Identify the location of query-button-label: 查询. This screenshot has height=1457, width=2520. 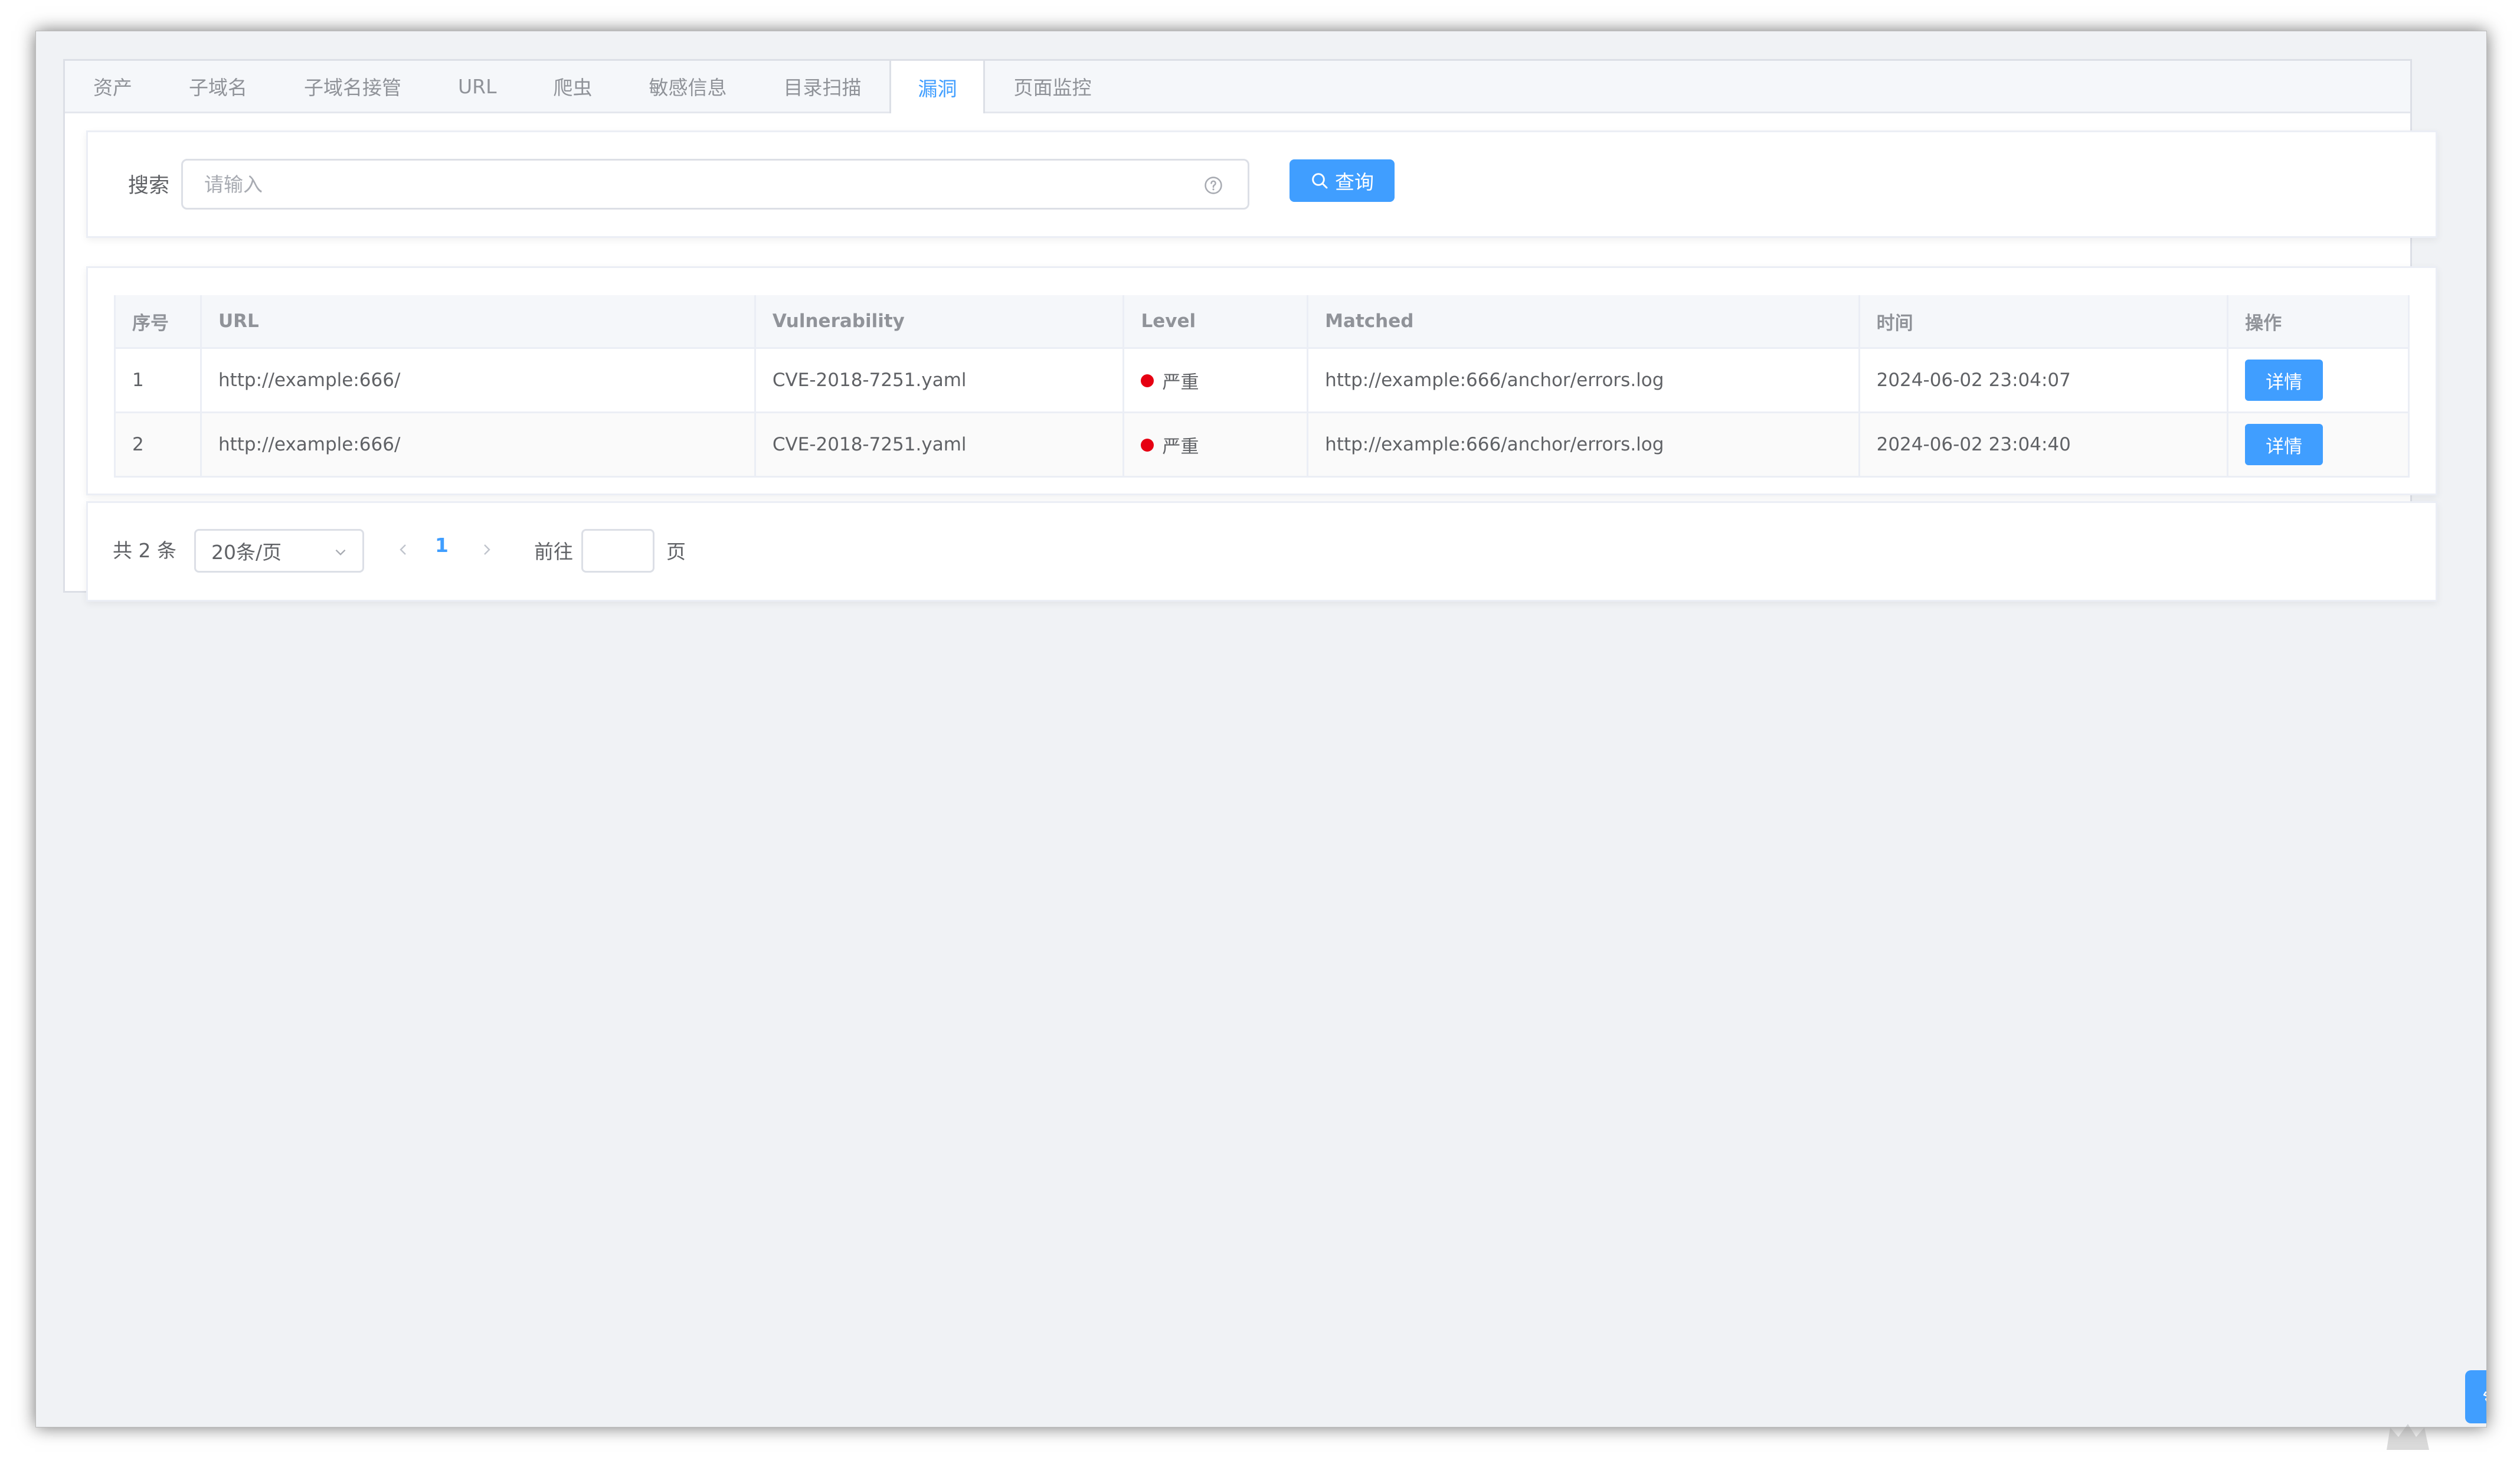
(1354, 182).